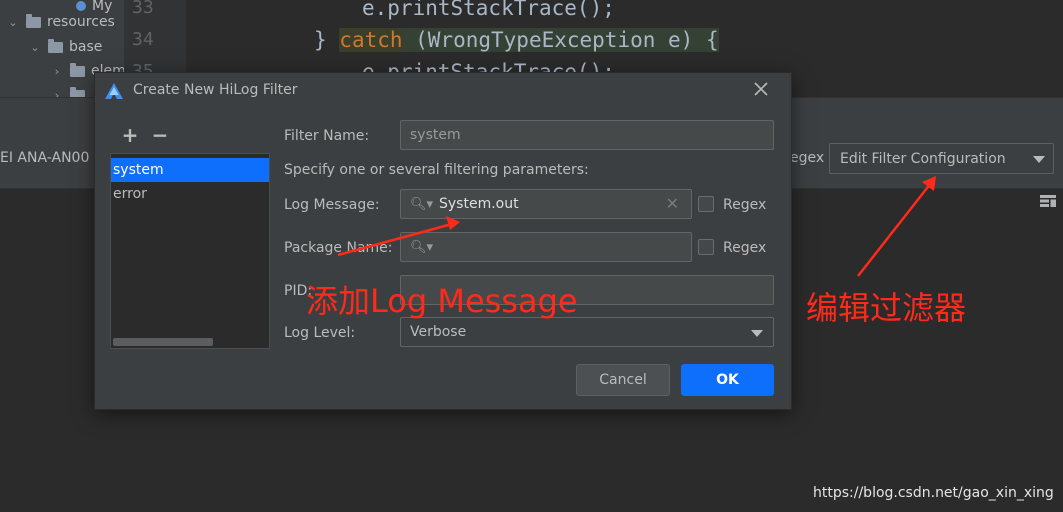 The width and height of the screenshot is (1063, 512). Describe the element at coordinates (332, 205) in the screenshot. I see `log-message-label: Log Message:` at that location.